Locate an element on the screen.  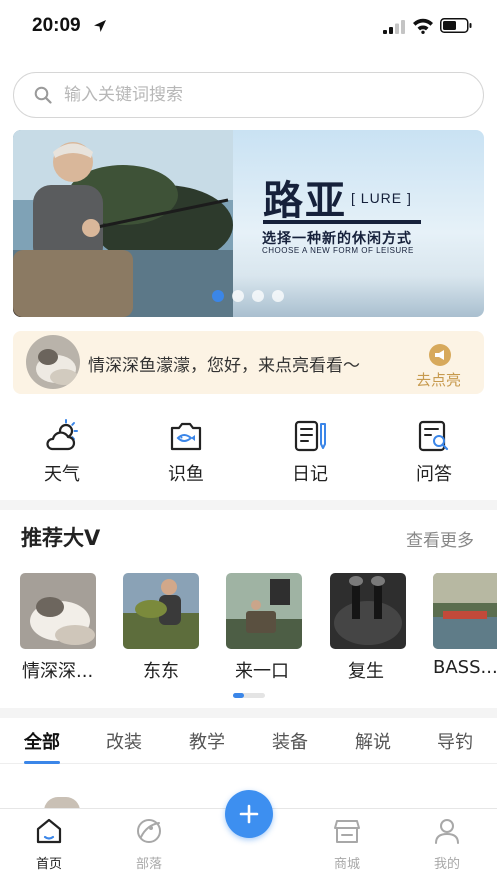
nav-tribe-label: 部落 is located at coordinates (148, 864).